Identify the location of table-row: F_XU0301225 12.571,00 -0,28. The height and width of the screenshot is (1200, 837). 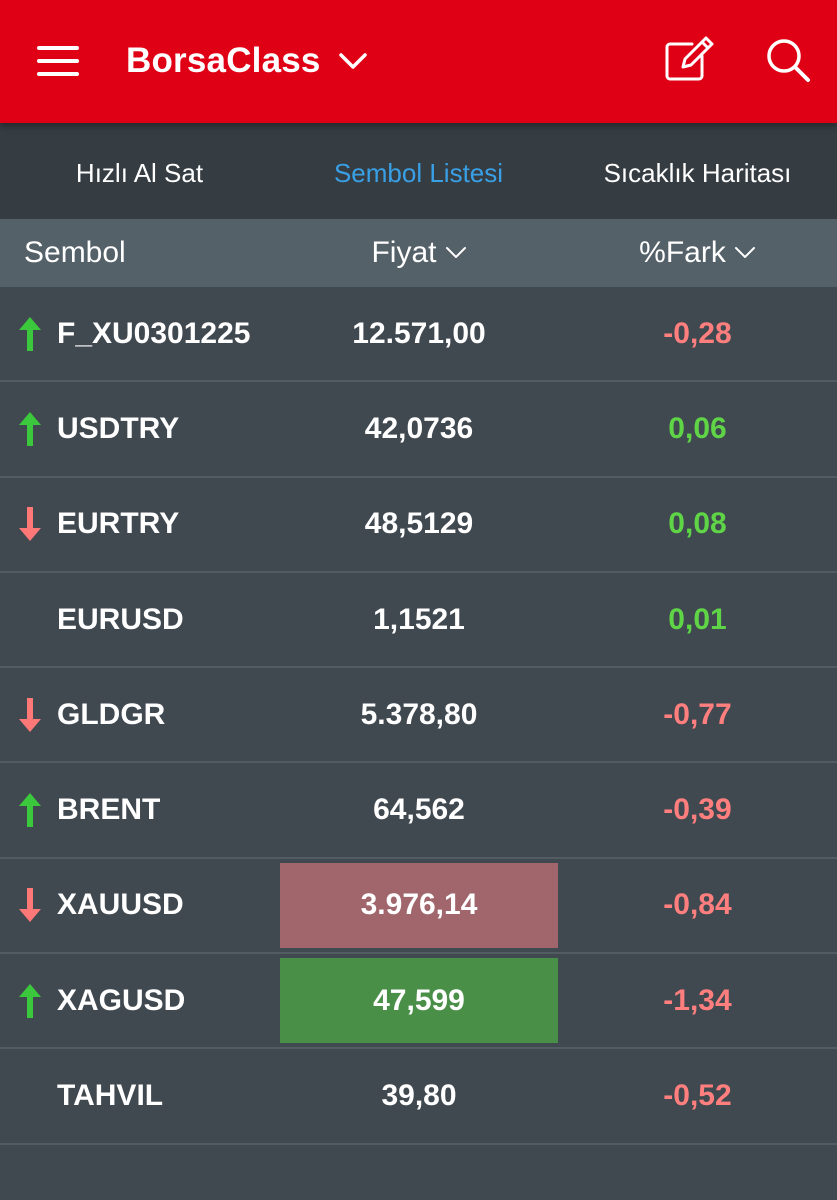
(418, 335).